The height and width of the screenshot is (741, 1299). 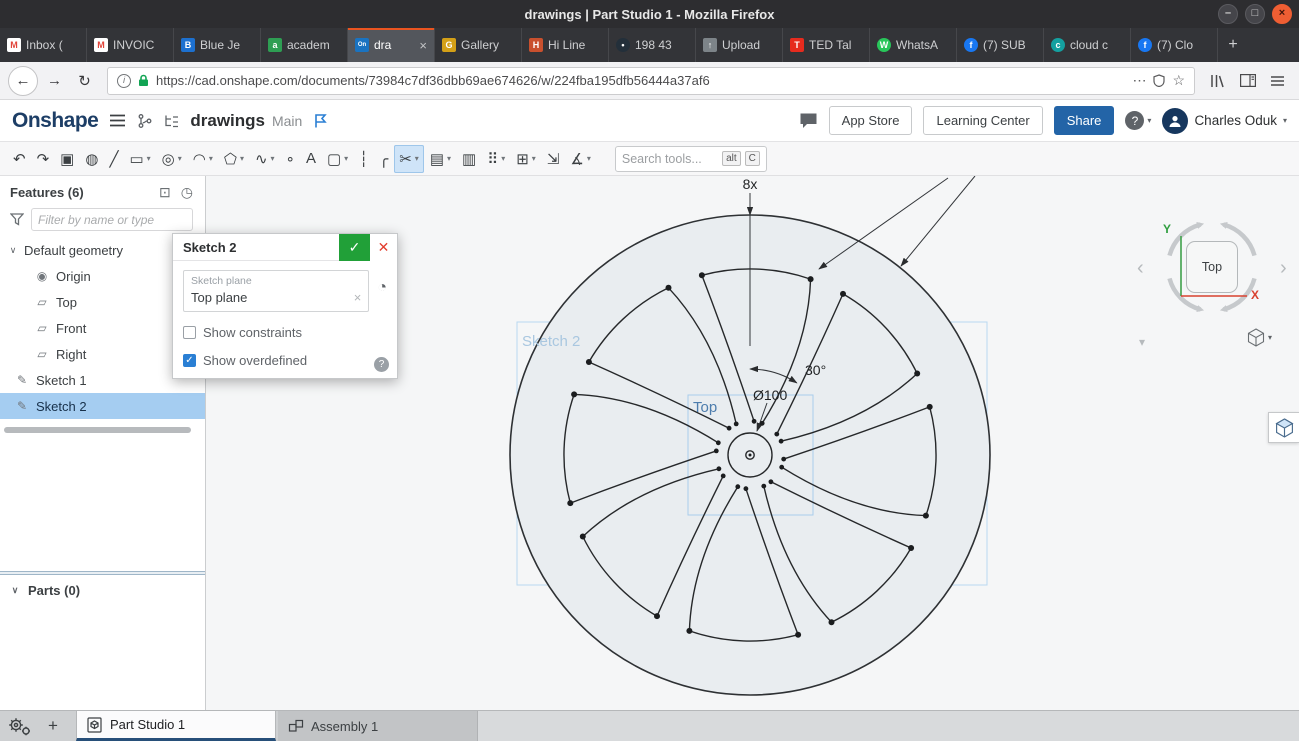 What do you see at coordinates (23, 80) in the screenshot?
I see `back-button: ←` at bounding box center [23, 80].